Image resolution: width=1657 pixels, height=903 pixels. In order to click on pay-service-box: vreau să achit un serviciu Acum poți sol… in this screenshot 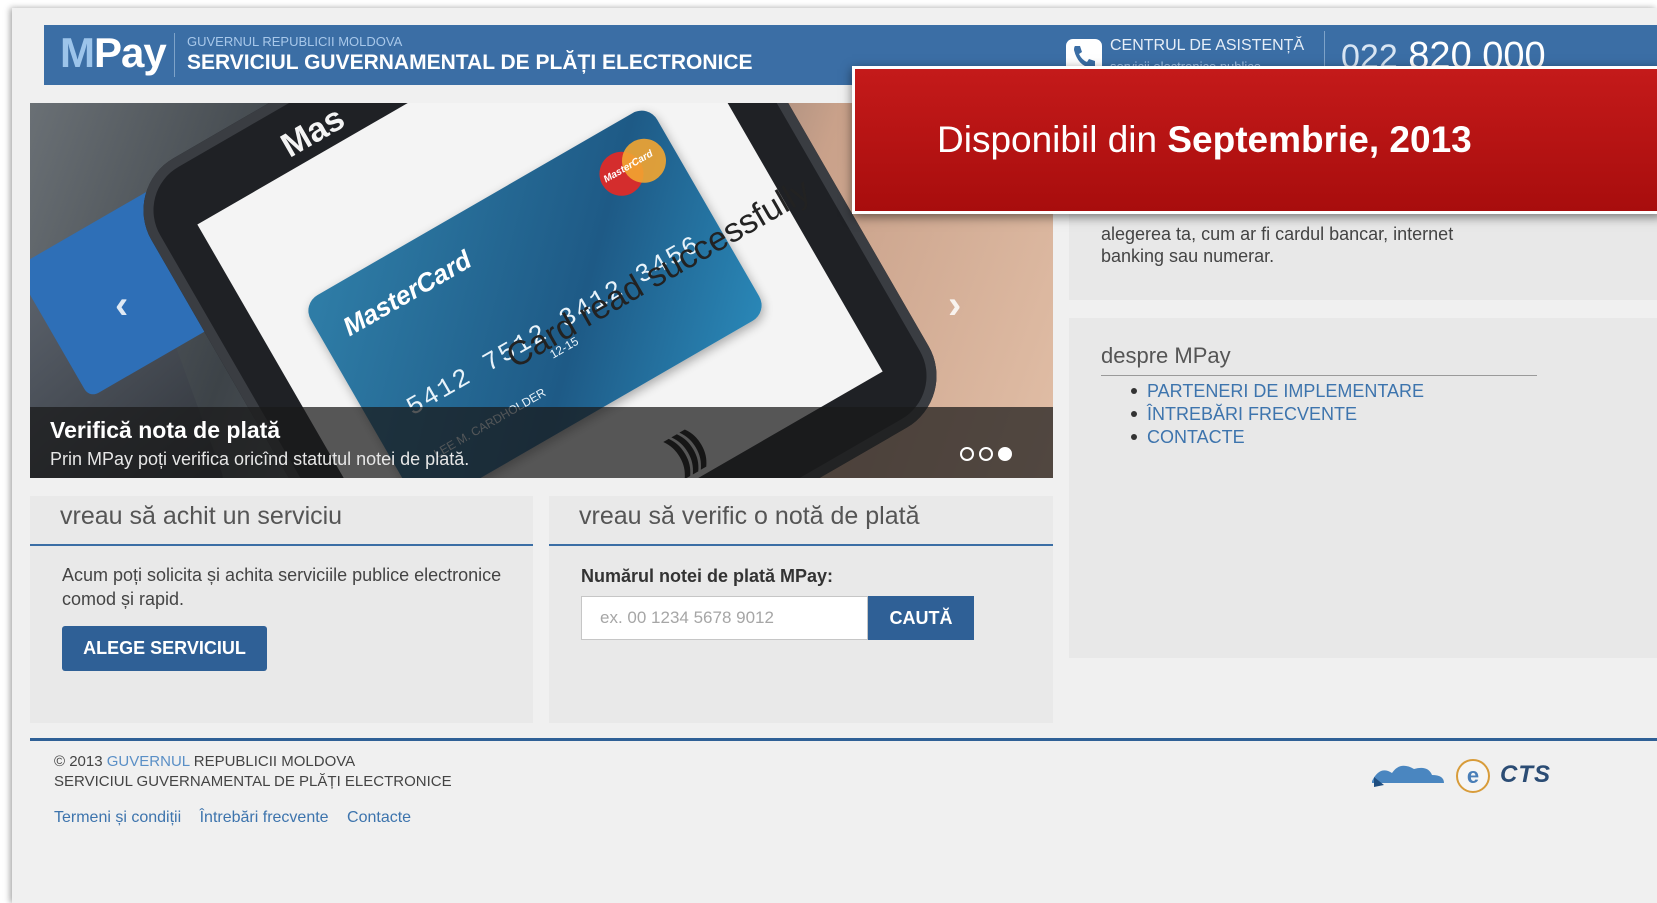, I will do `click(281, 609)`.